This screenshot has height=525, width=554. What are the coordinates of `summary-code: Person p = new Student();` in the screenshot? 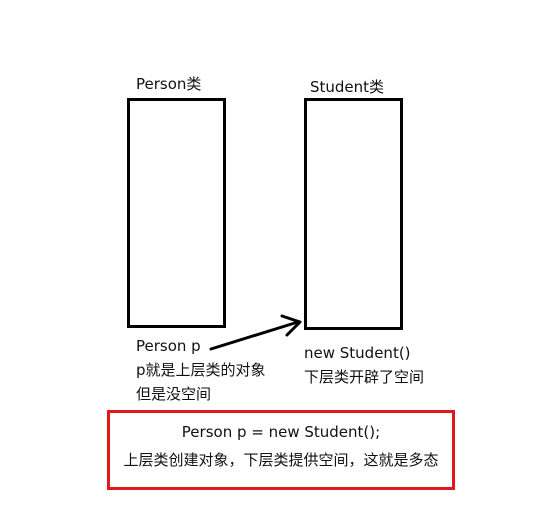 It's located at (281, 432).